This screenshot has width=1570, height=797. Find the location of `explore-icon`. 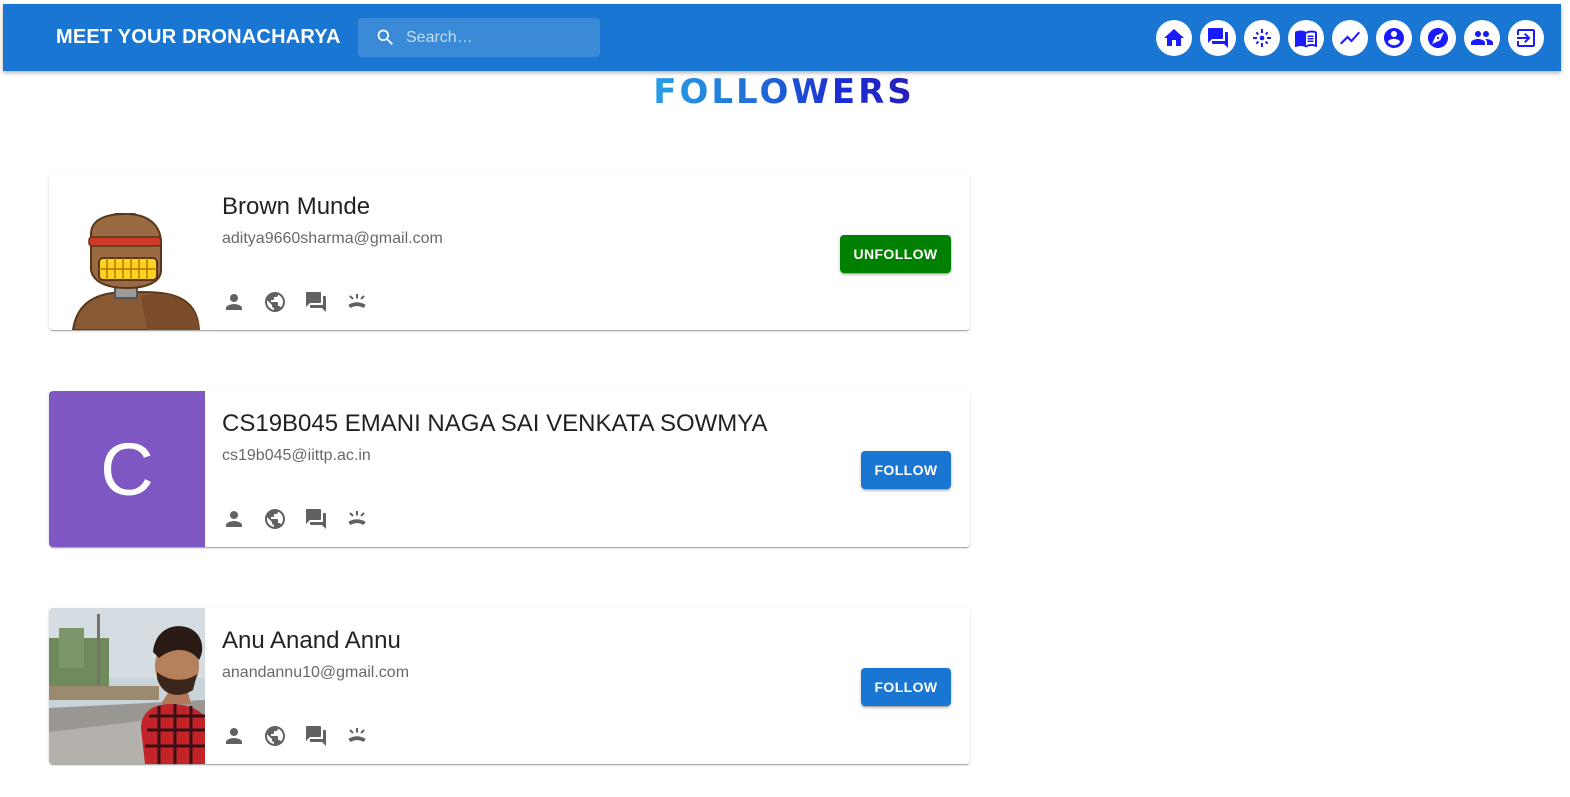

explore-icon is located at coordinates (1438, 38).